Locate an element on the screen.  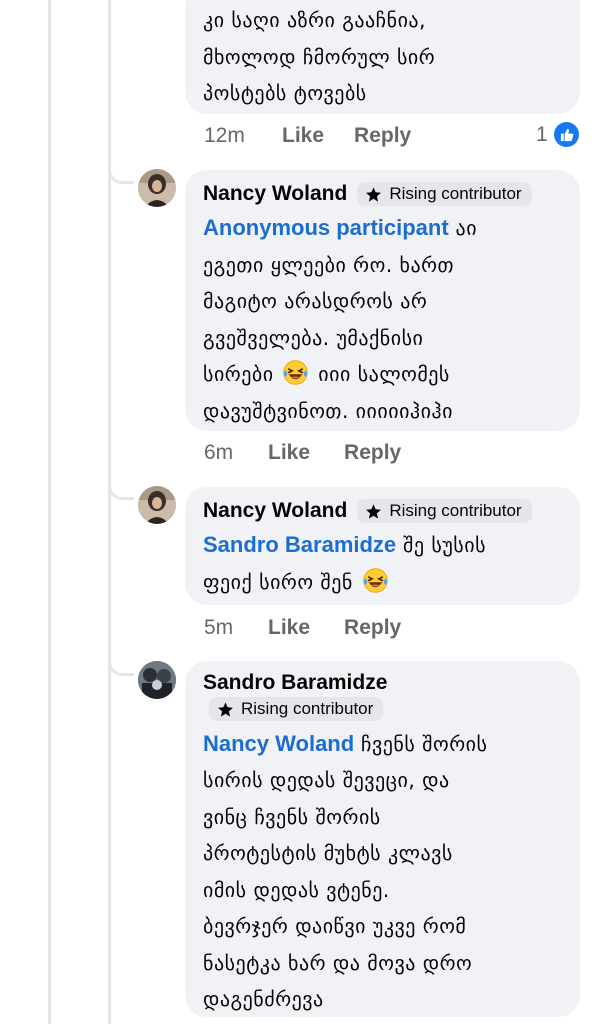
comment-text-line: კი საღი აზრი გააჩნია, is located at coordinates (314, 20).